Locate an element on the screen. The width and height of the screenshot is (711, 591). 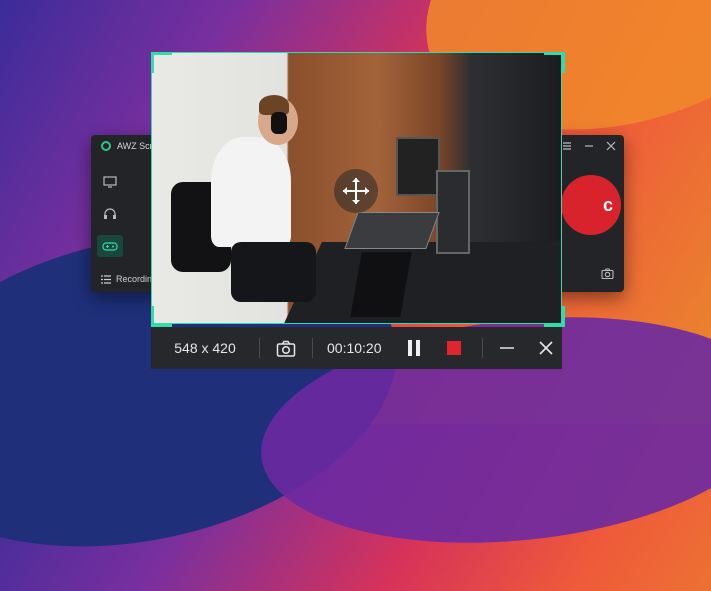
app-screenshot-button is located at coordinates (607, 275).